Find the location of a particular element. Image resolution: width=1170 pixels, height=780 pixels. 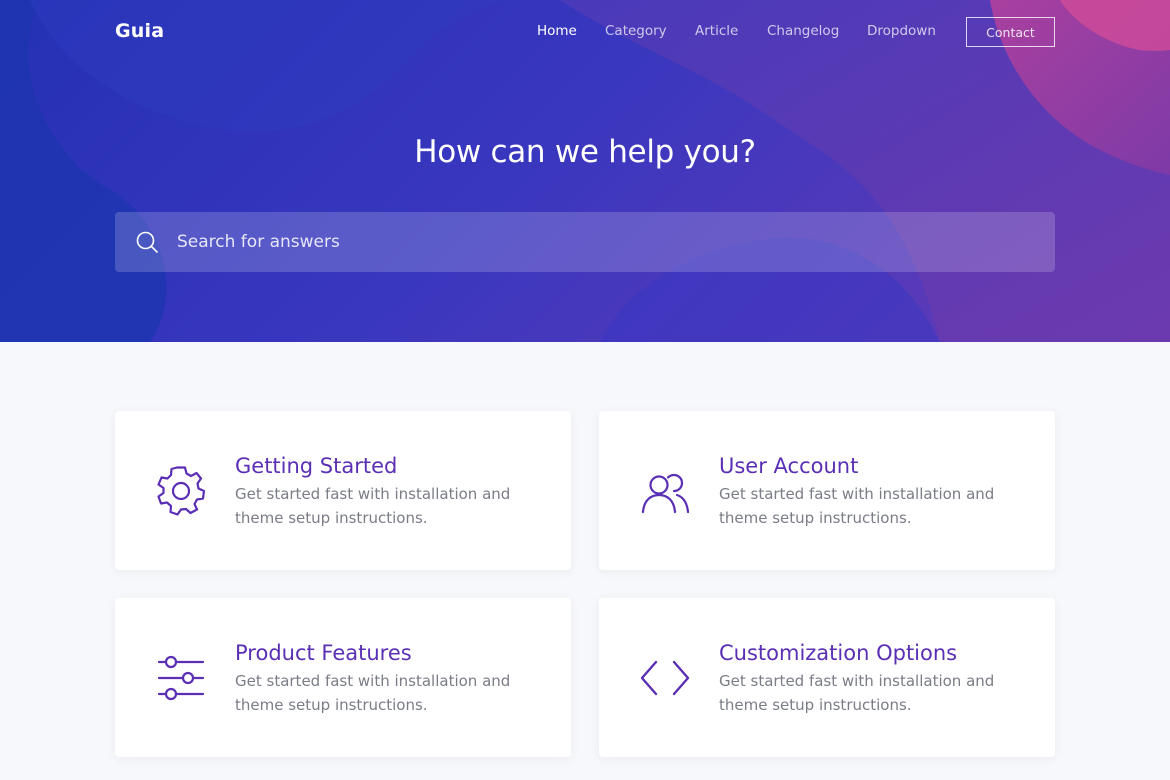

nav-item-changelog: Changelog is located at coordinates (803, 31).